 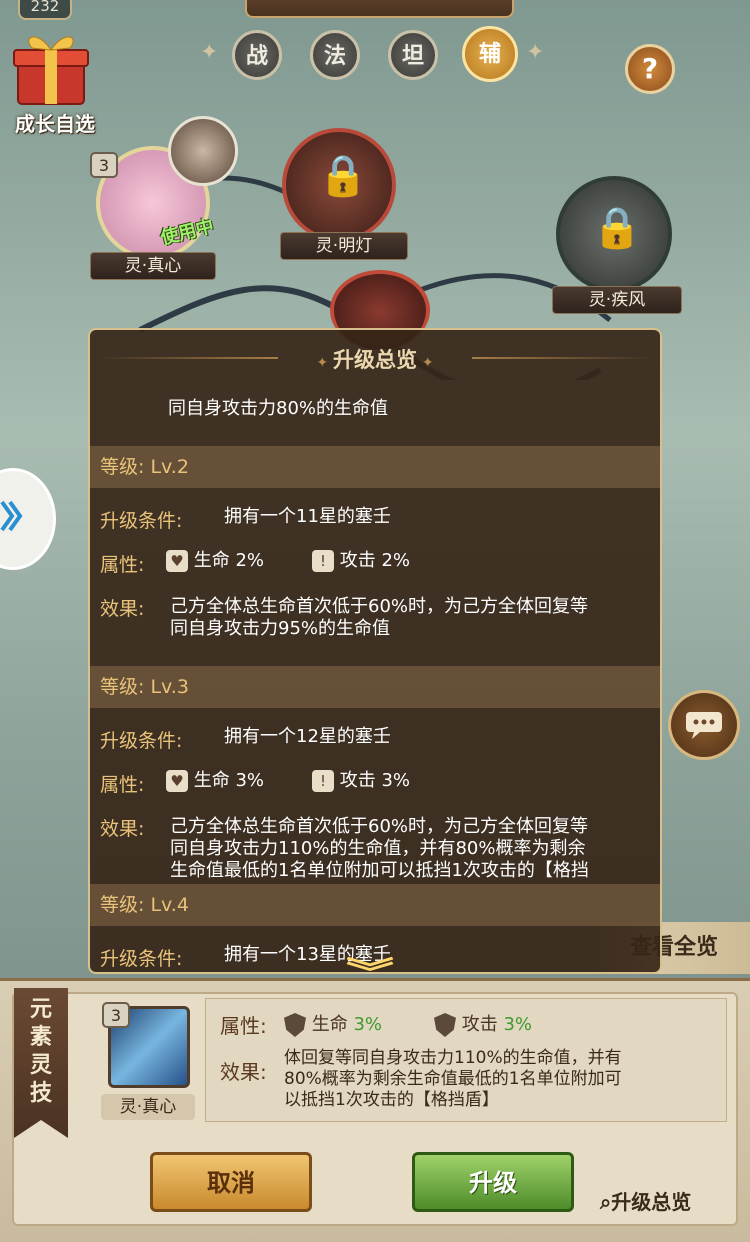 What do you see at coordinates (153, 266) in the screenshot?
I see `node-label-zhenxin: 灵·真心` at bounding box center [153, 266].